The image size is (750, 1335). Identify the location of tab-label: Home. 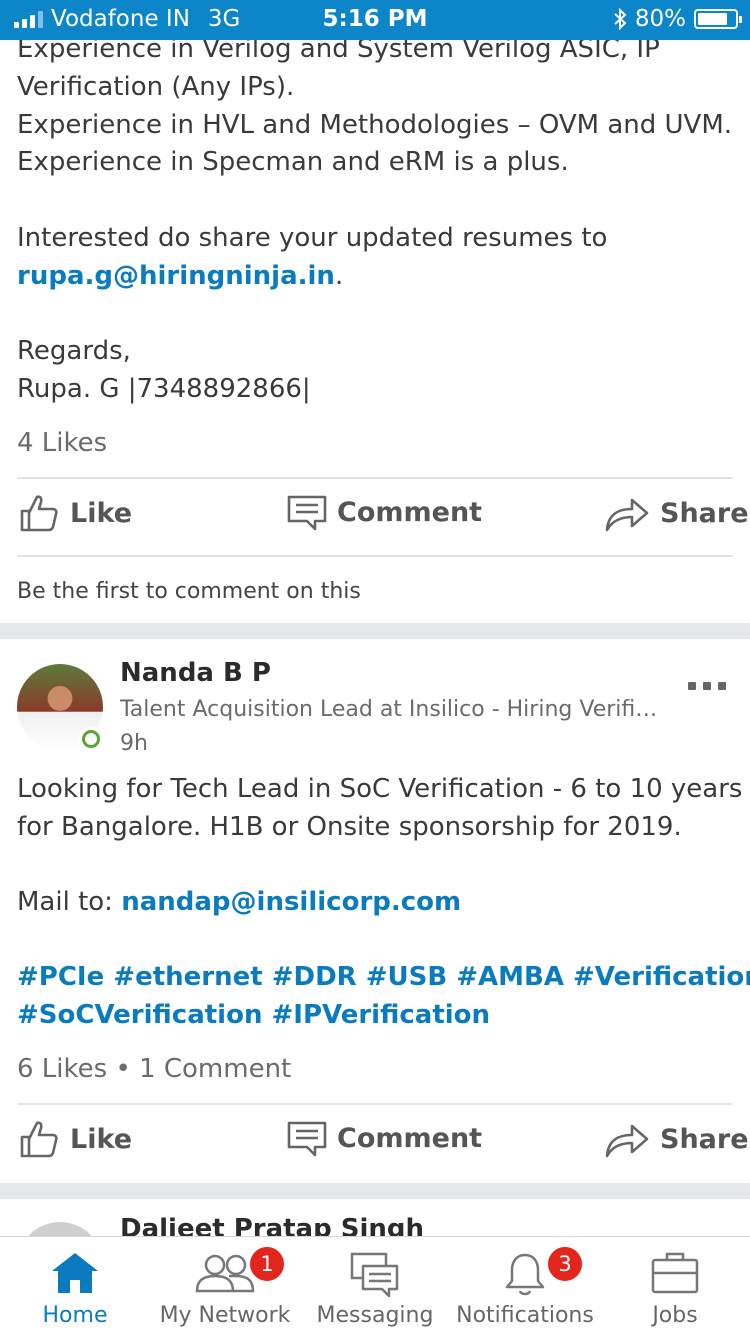
(75, 1315).